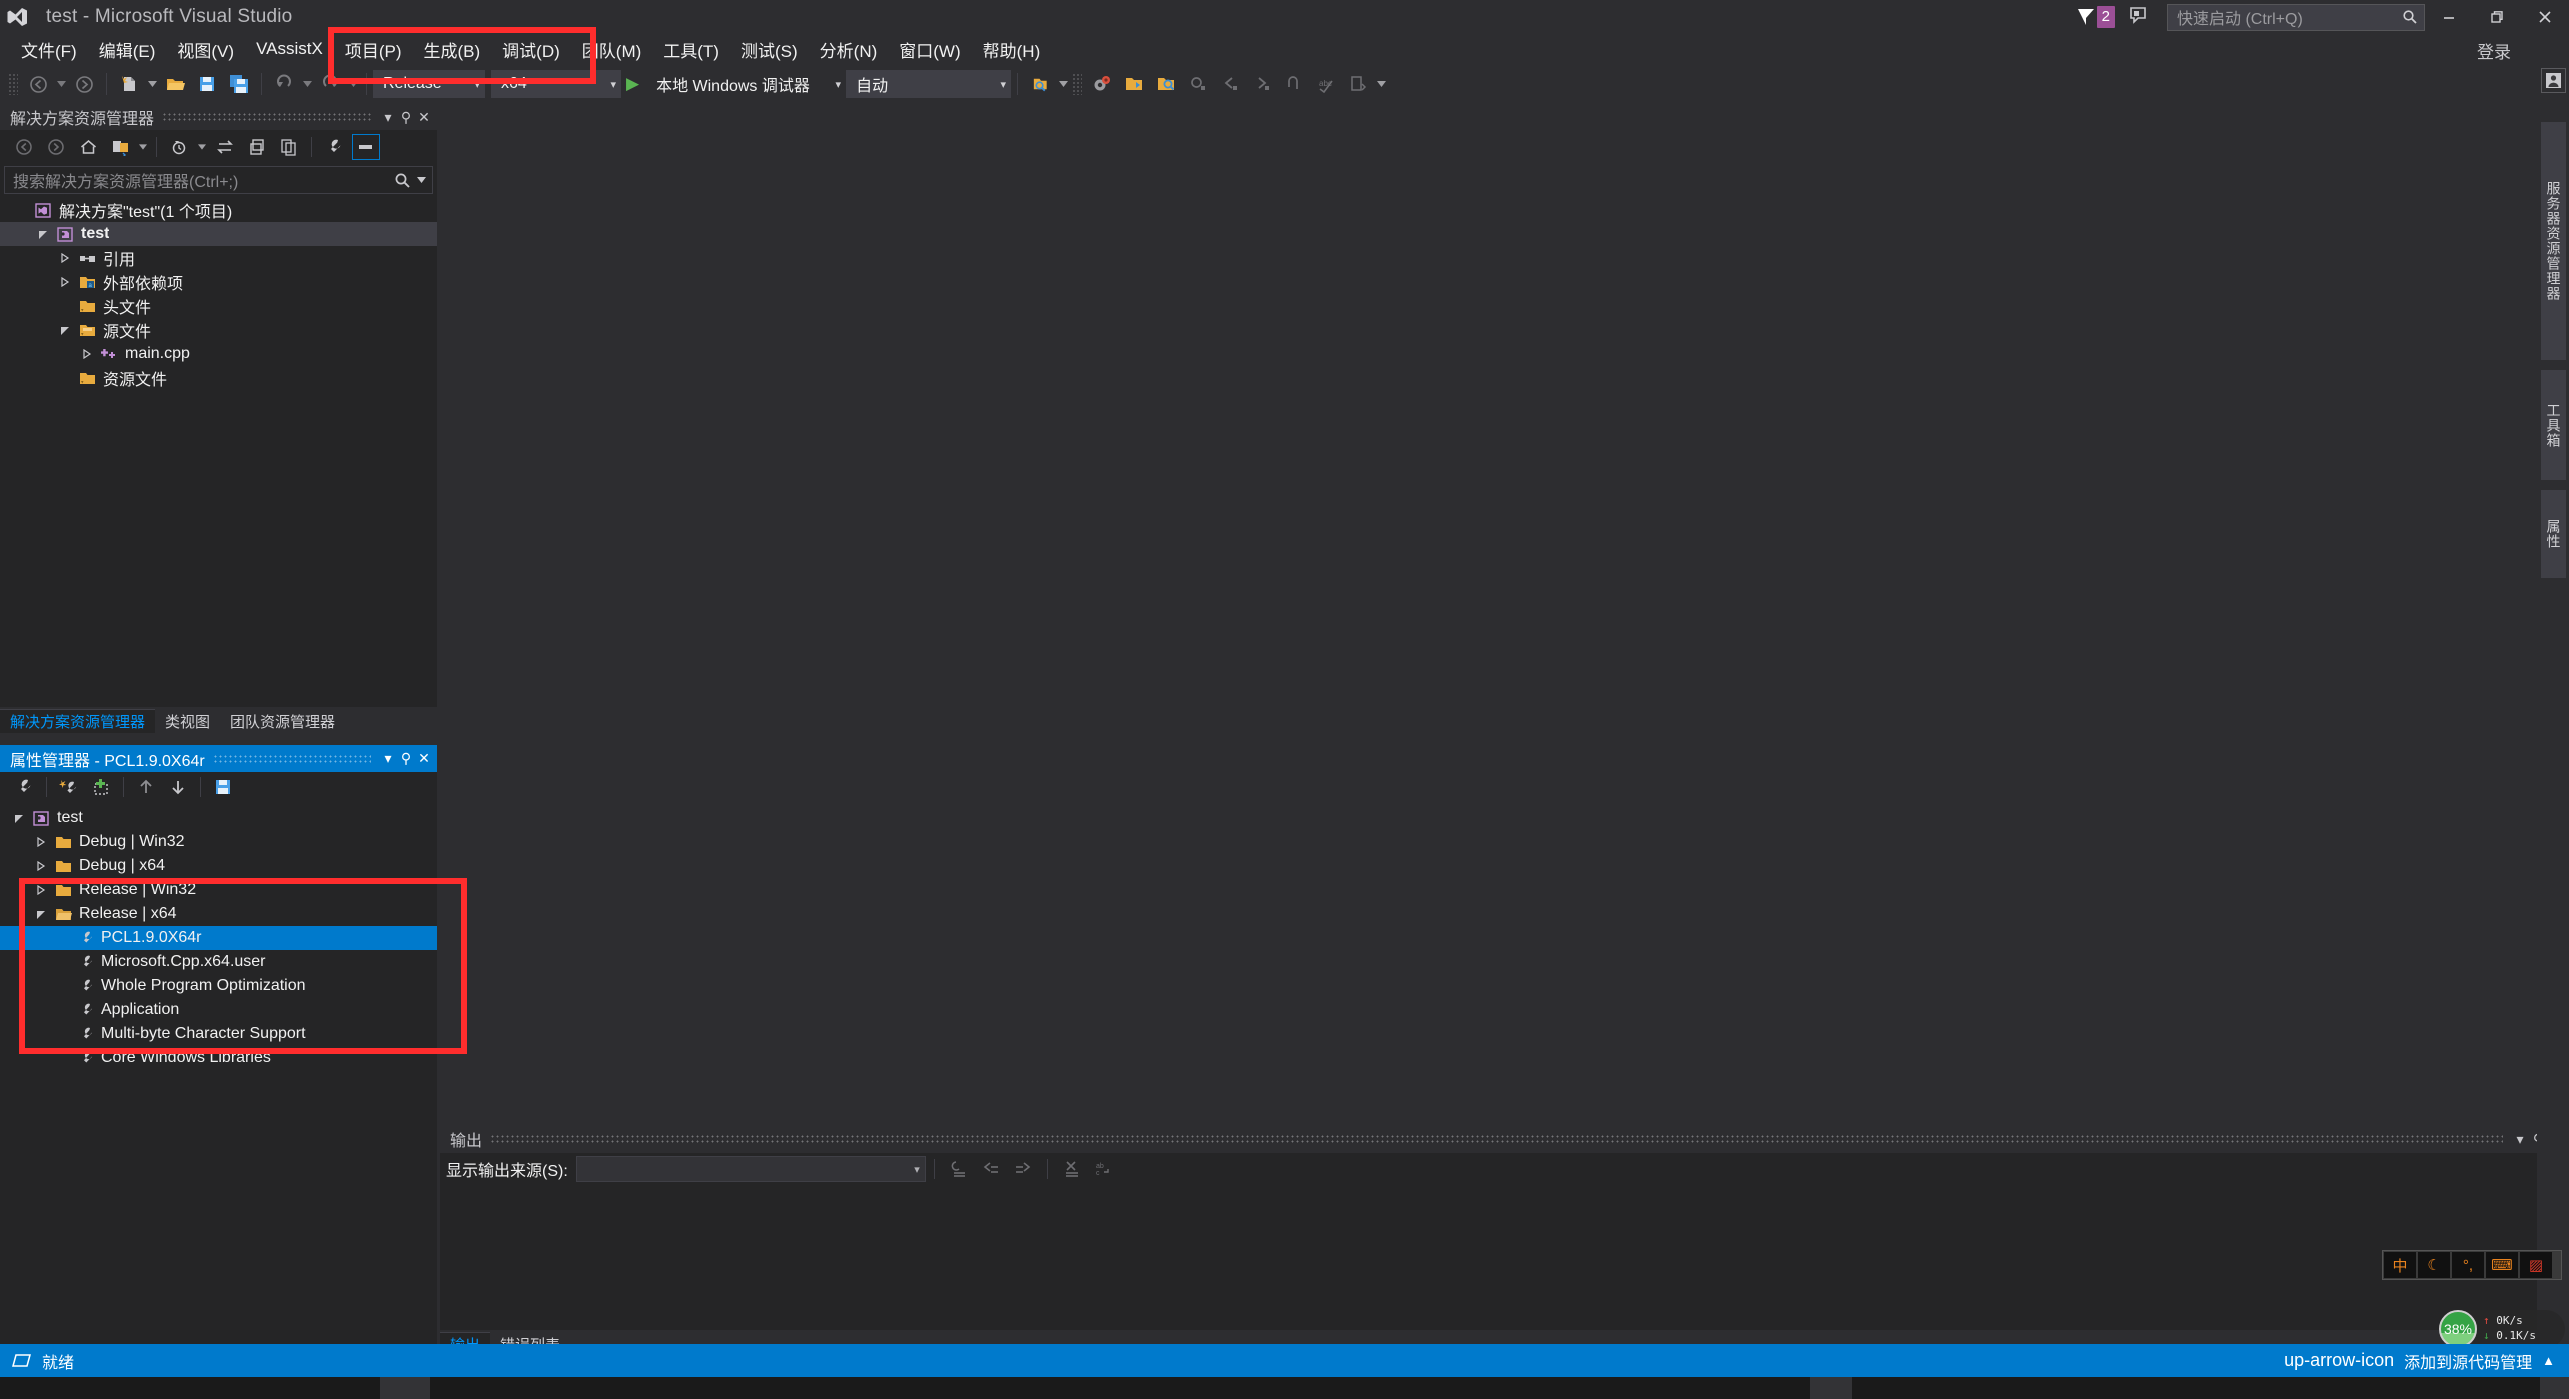  I want to click on find-in-files-button, so click(1040, 84).